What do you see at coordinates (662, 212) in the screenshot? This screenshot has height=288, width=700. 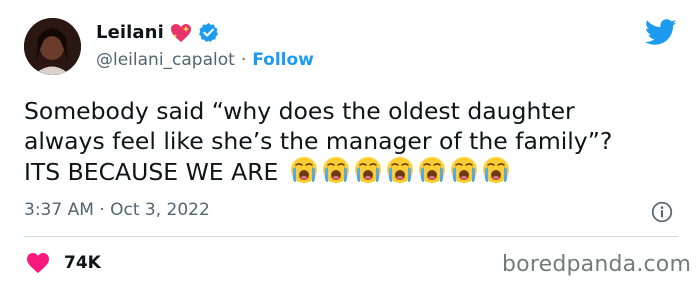 I see `info-icon` at bounding box center [662, 212].